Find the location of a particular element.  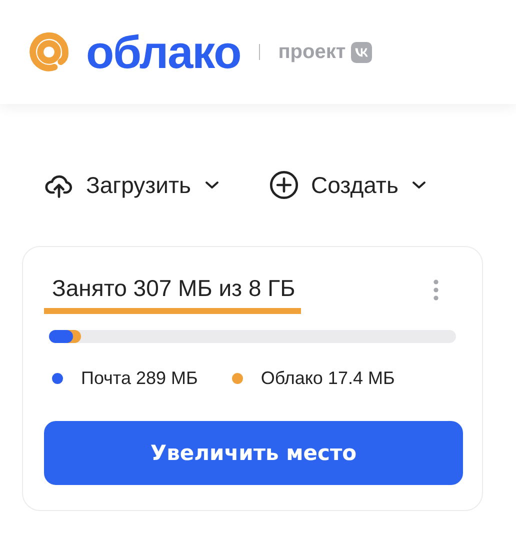

legend-label: Почта 289 МБ is located at coordinates (139, 378).